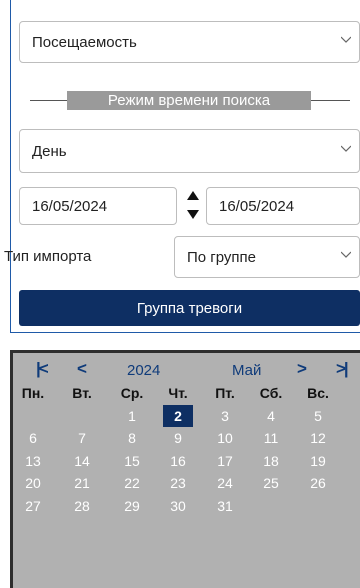 Image resolution: width=360 pixels, height=588 pixels. Describe the element at coordinates (132, 416) in the screenshot. I see `calendar-day: 1` at that location.